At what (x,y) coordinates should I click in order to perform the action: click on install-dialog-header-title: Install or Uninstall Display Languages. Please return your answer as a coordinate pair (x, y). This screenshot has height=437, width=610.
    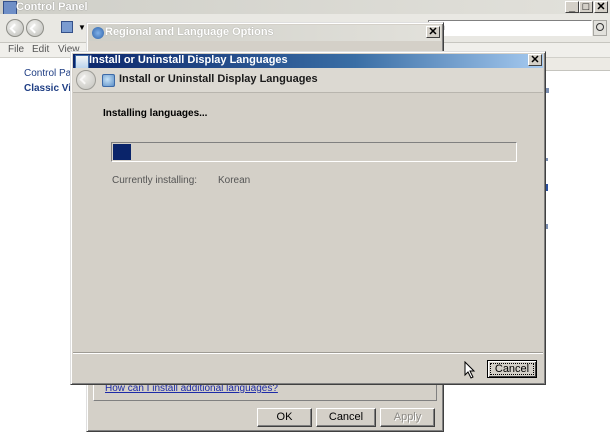
    Looking at the image, I should click on (218, 79).